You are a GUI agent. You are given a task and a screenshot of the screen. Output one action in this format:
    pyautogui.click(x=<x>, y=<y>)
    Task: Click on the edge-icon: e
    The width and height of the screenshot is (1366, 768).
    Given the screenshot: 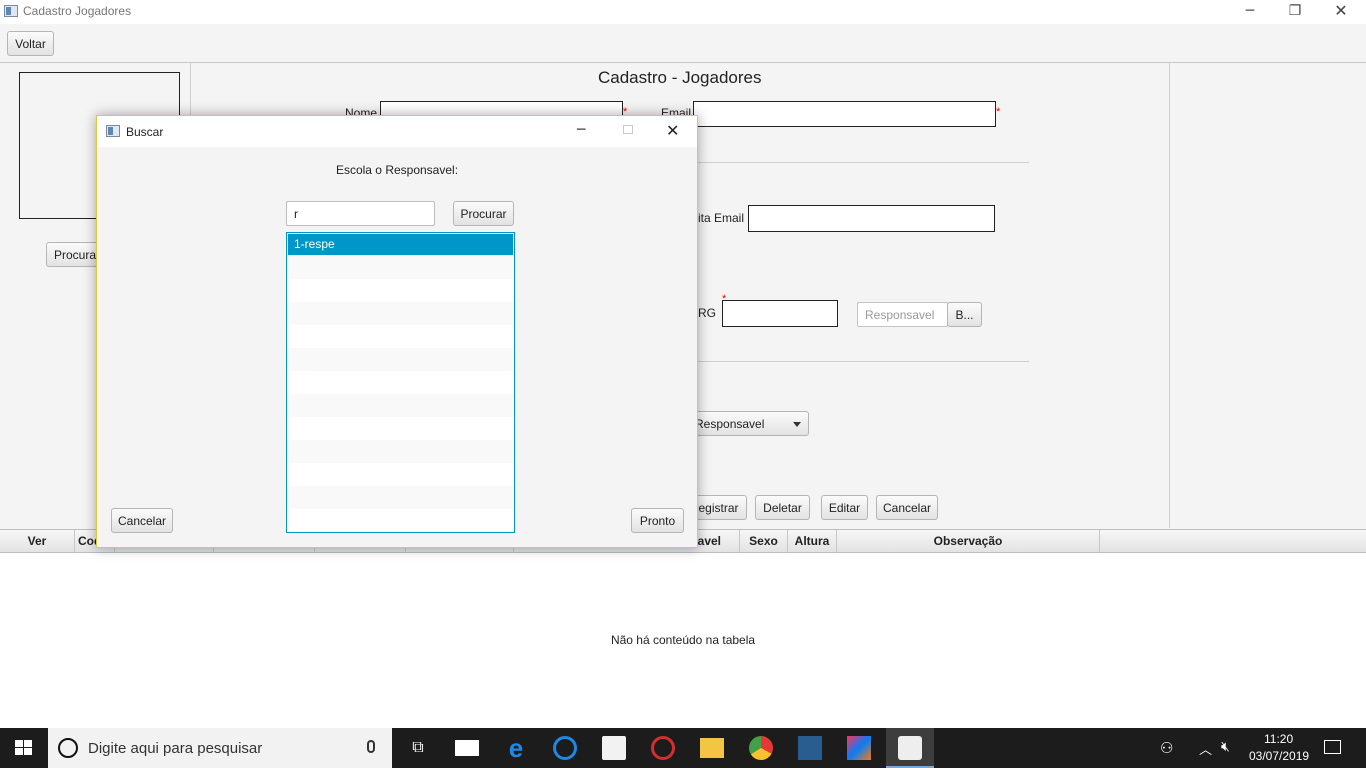 What is the action you would take?
    pyautogui.click(x=516, y=748)
    